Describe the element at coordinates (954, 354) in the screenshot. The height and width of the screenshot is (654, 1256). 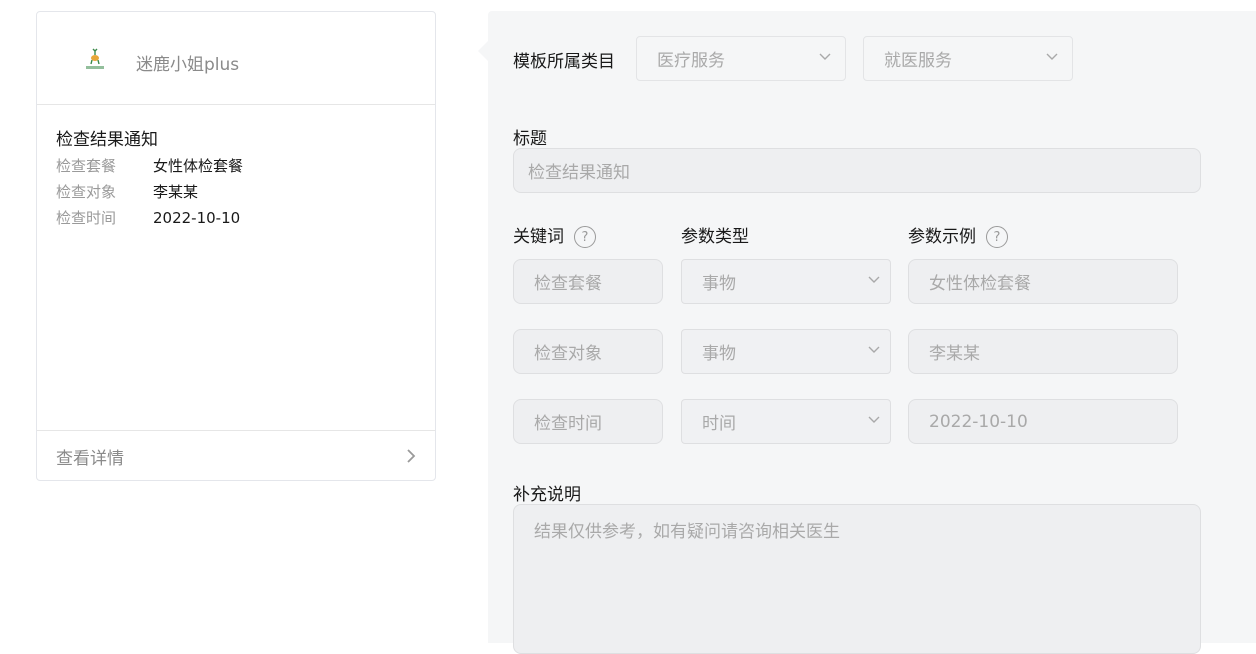
I see `param-example-value: 李某某` at that location.